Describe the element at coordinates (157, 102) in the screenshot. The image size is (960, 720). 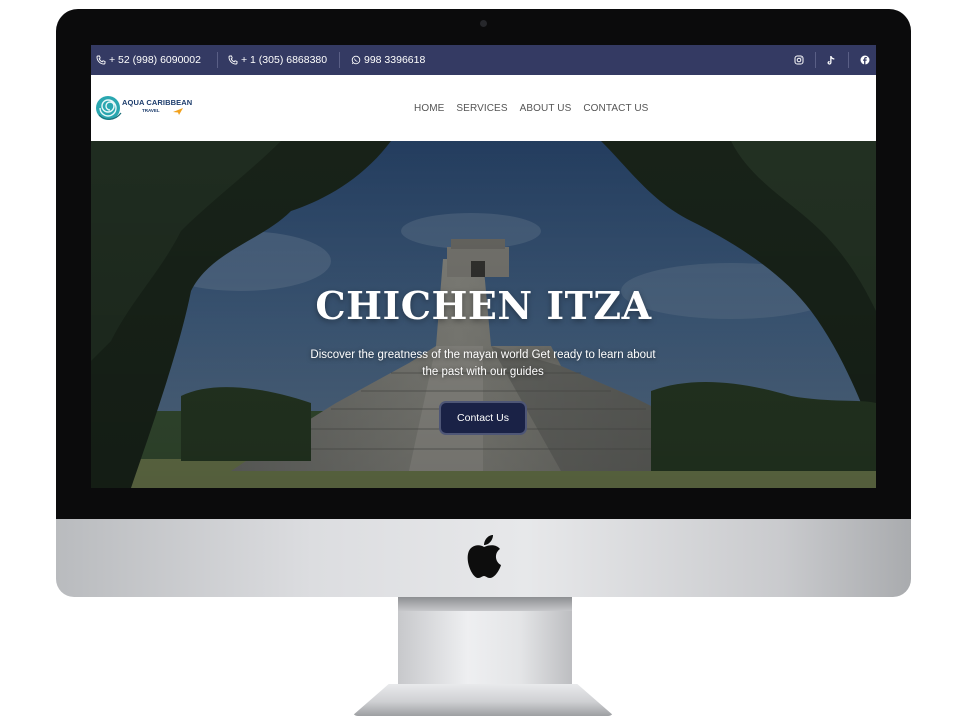
I see `logo-wordmark: AQUA CARIBBEAN` at that location.